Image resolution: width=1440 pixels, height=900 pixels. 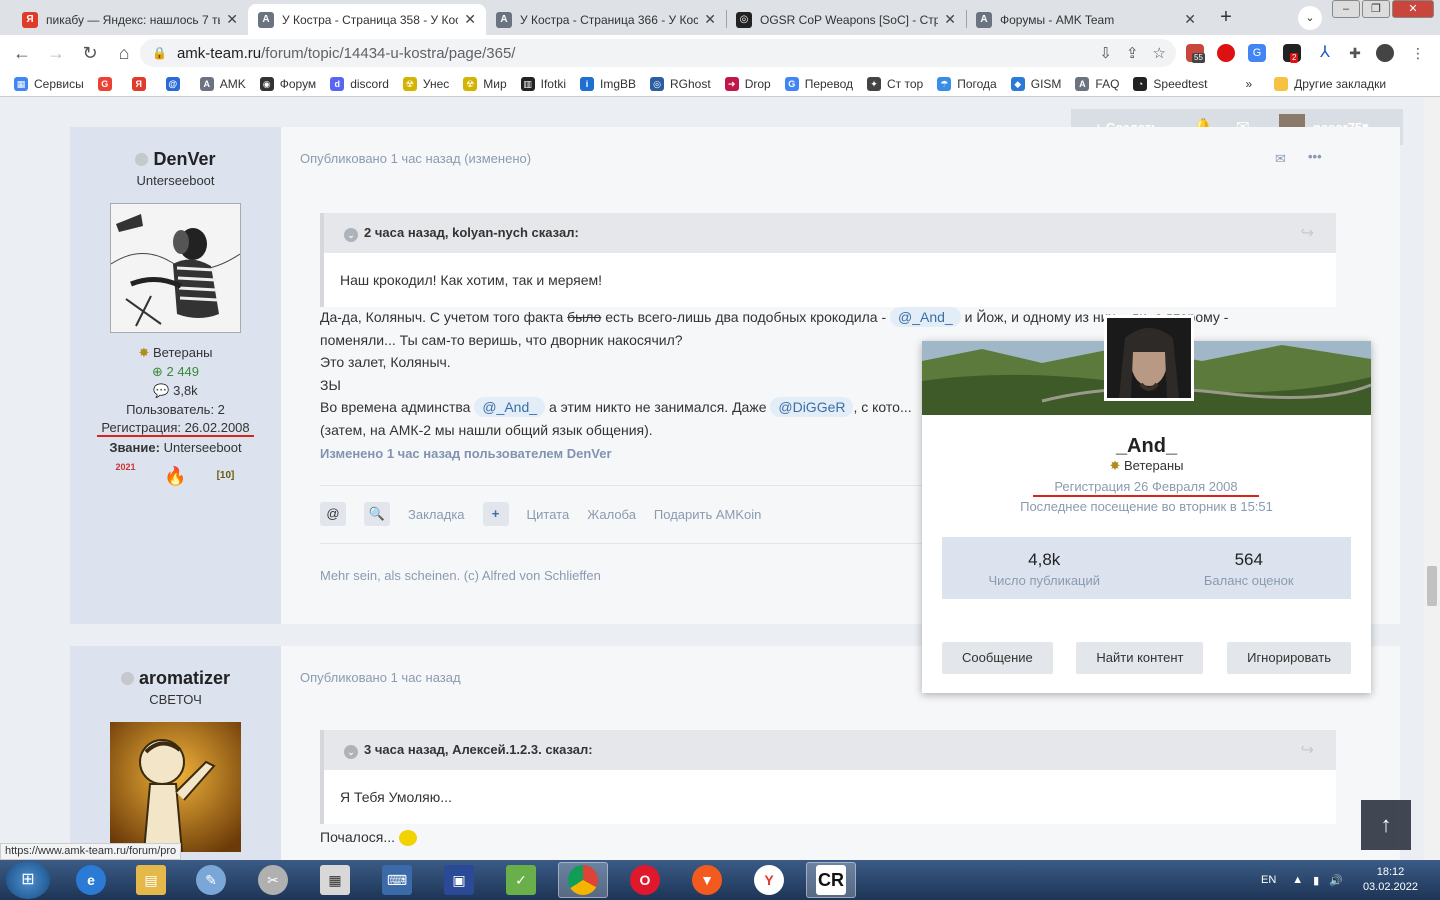 I want to click on translate-extension-icon: G, so click(x=1257, y=53).